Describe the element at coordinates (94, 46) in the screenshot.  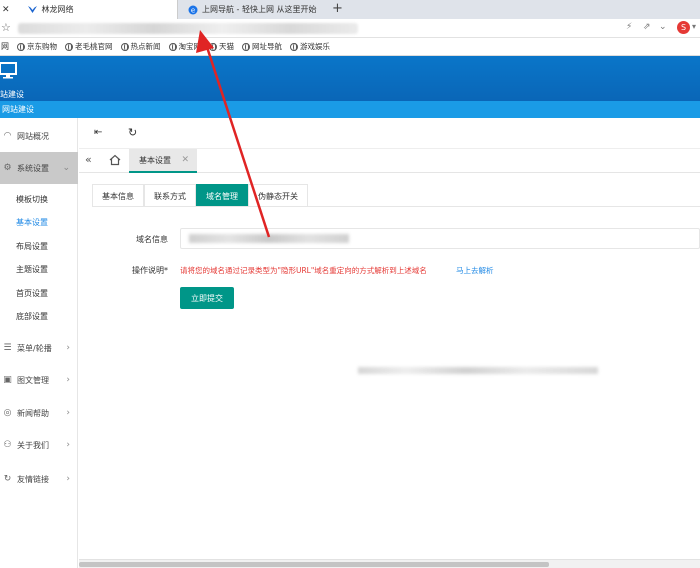
I see `bookmark-label: 老毛桃官网` at that location.